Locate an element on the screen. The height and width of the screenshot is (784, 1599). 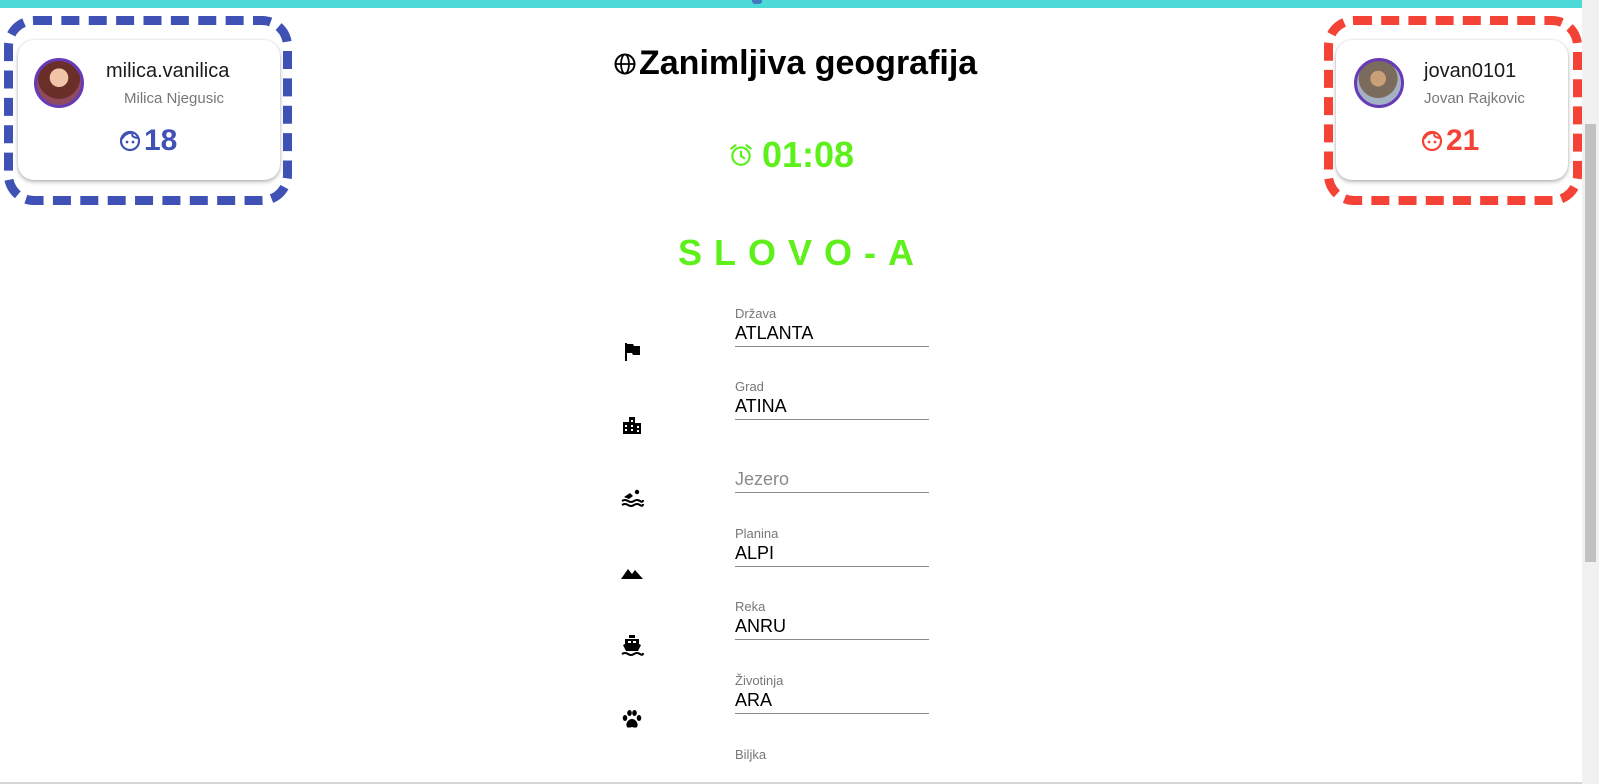
biljka-input is located at coordinates (832, 771).